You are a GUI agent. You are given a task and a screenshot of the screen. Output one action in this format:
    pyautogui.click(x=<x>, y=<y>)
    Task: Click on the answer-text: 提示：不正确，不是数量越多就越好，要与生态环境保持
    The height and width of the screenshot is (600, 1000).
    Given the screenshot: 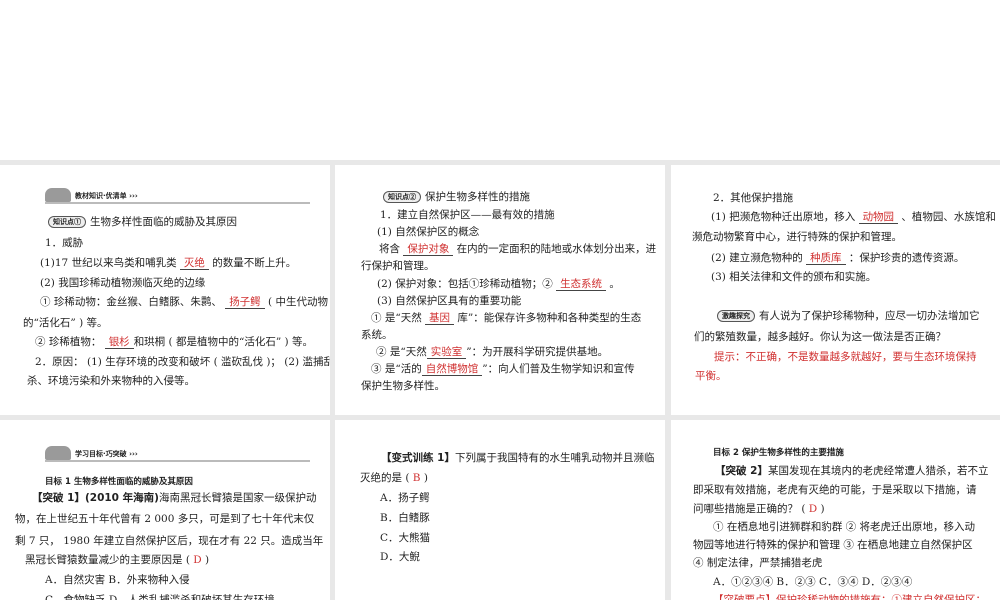 What is the action you would take?
    pyautogui.click(x=845, y=357)
    